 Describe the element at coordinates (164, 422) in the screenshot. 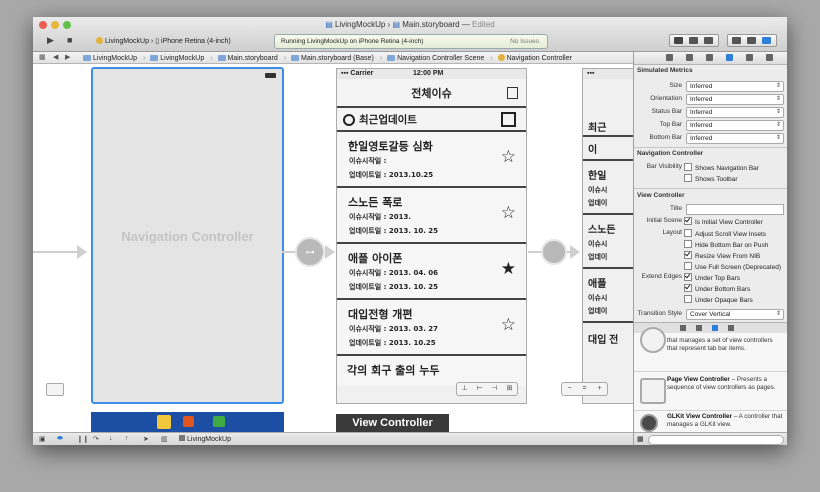

I see `navigation-controller-dock-icon` at that location.